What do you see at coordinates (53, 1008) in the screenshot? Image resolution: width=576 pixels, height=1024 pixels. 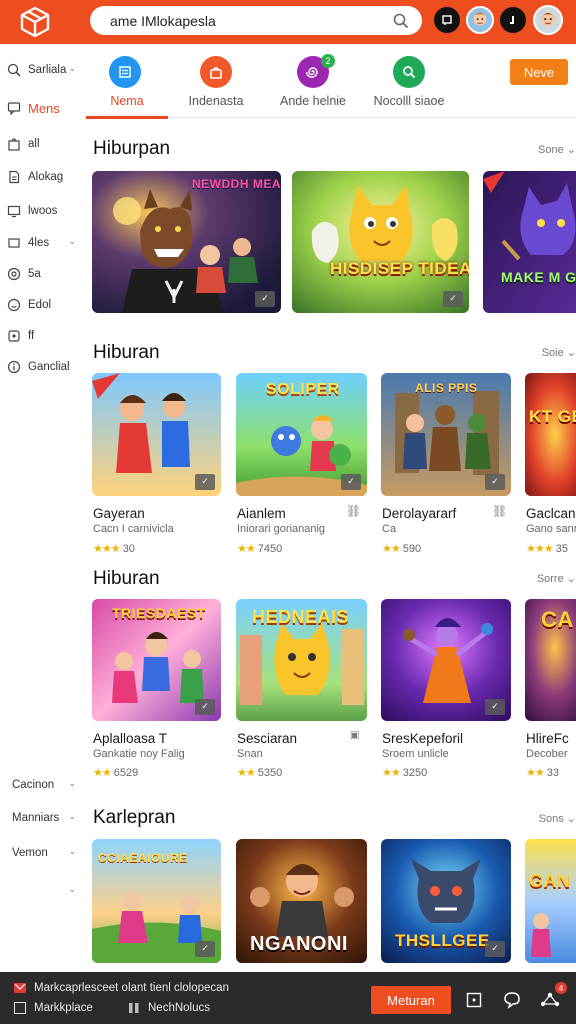 I see `marketplace-link: Markkplace` at bounding box center [53, 1008].